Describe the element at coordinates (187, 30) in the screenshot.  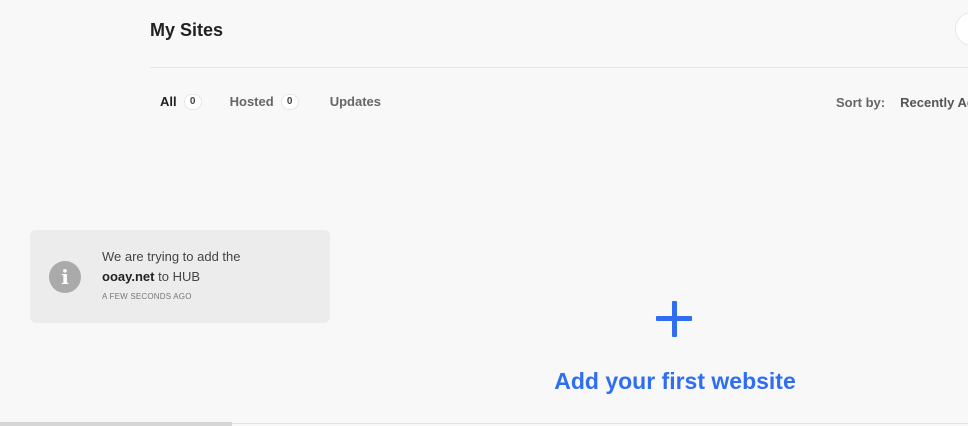
I see `page-title: My Sites` at that location.